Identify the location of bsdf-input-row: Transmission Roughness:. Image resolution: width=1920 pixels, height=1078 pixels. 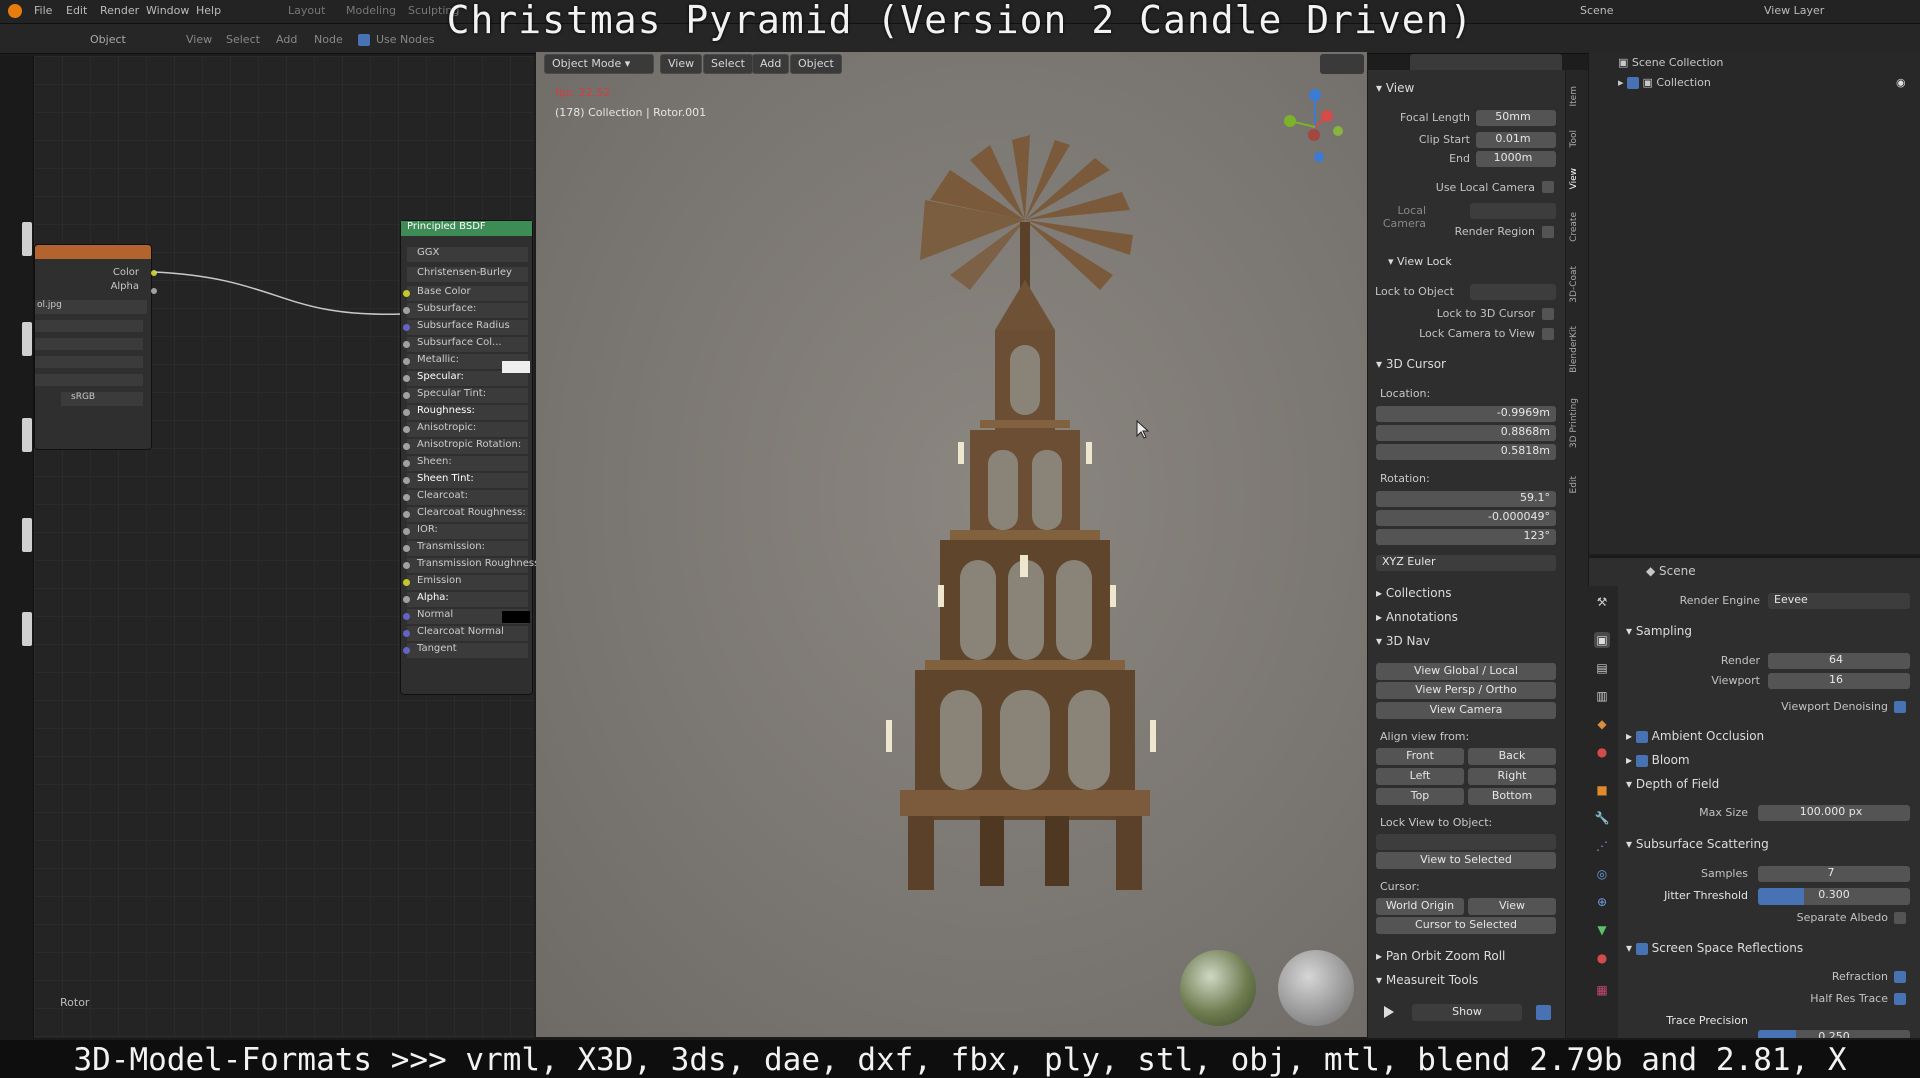
(473, 565).